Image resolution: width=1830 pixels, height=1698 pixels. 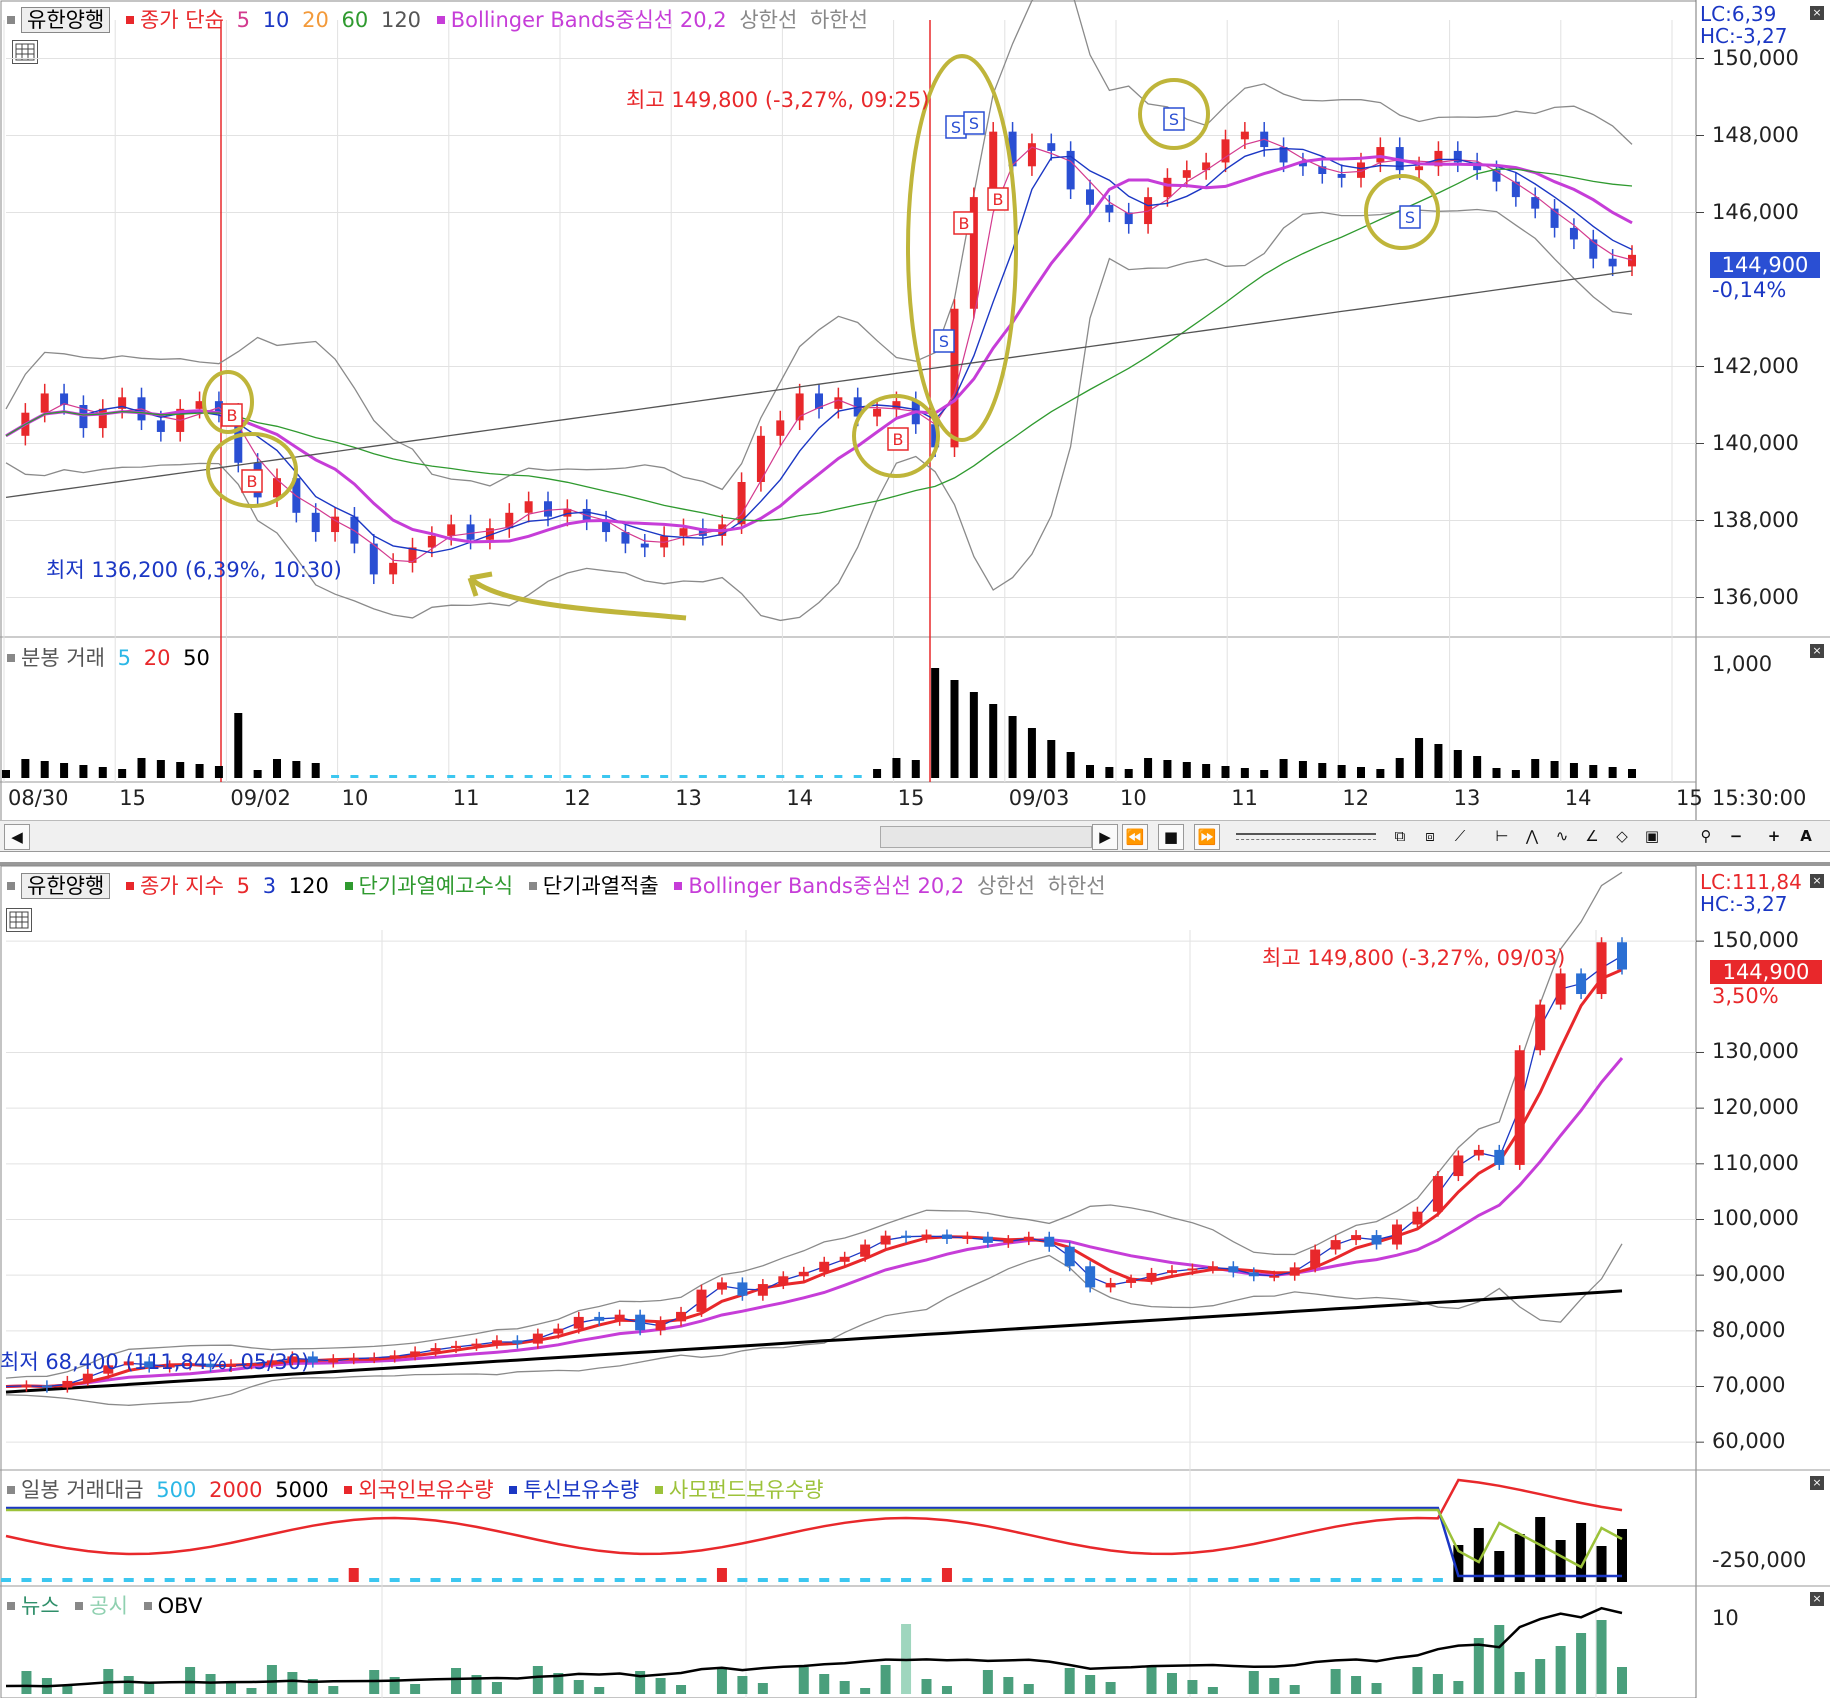 What do you see at coordinates (746, 1490) in the screenshot?
I see `pef-holding-label: 사모펀드보유수량` at bounding box center [746, 1490].